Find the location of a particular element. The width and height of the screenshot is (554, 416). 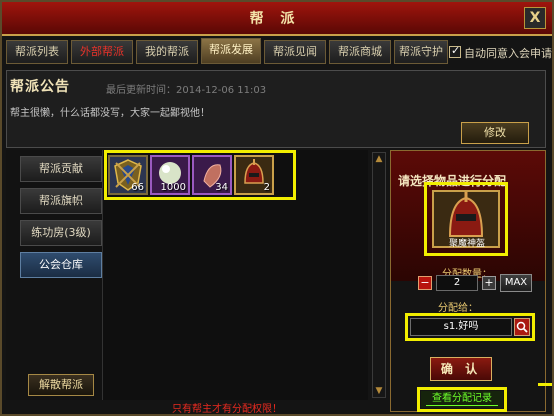

notice-body: 帮主很懒，什么话都没写，大家一起鄙视他！ is located at coordinates (110, 113).